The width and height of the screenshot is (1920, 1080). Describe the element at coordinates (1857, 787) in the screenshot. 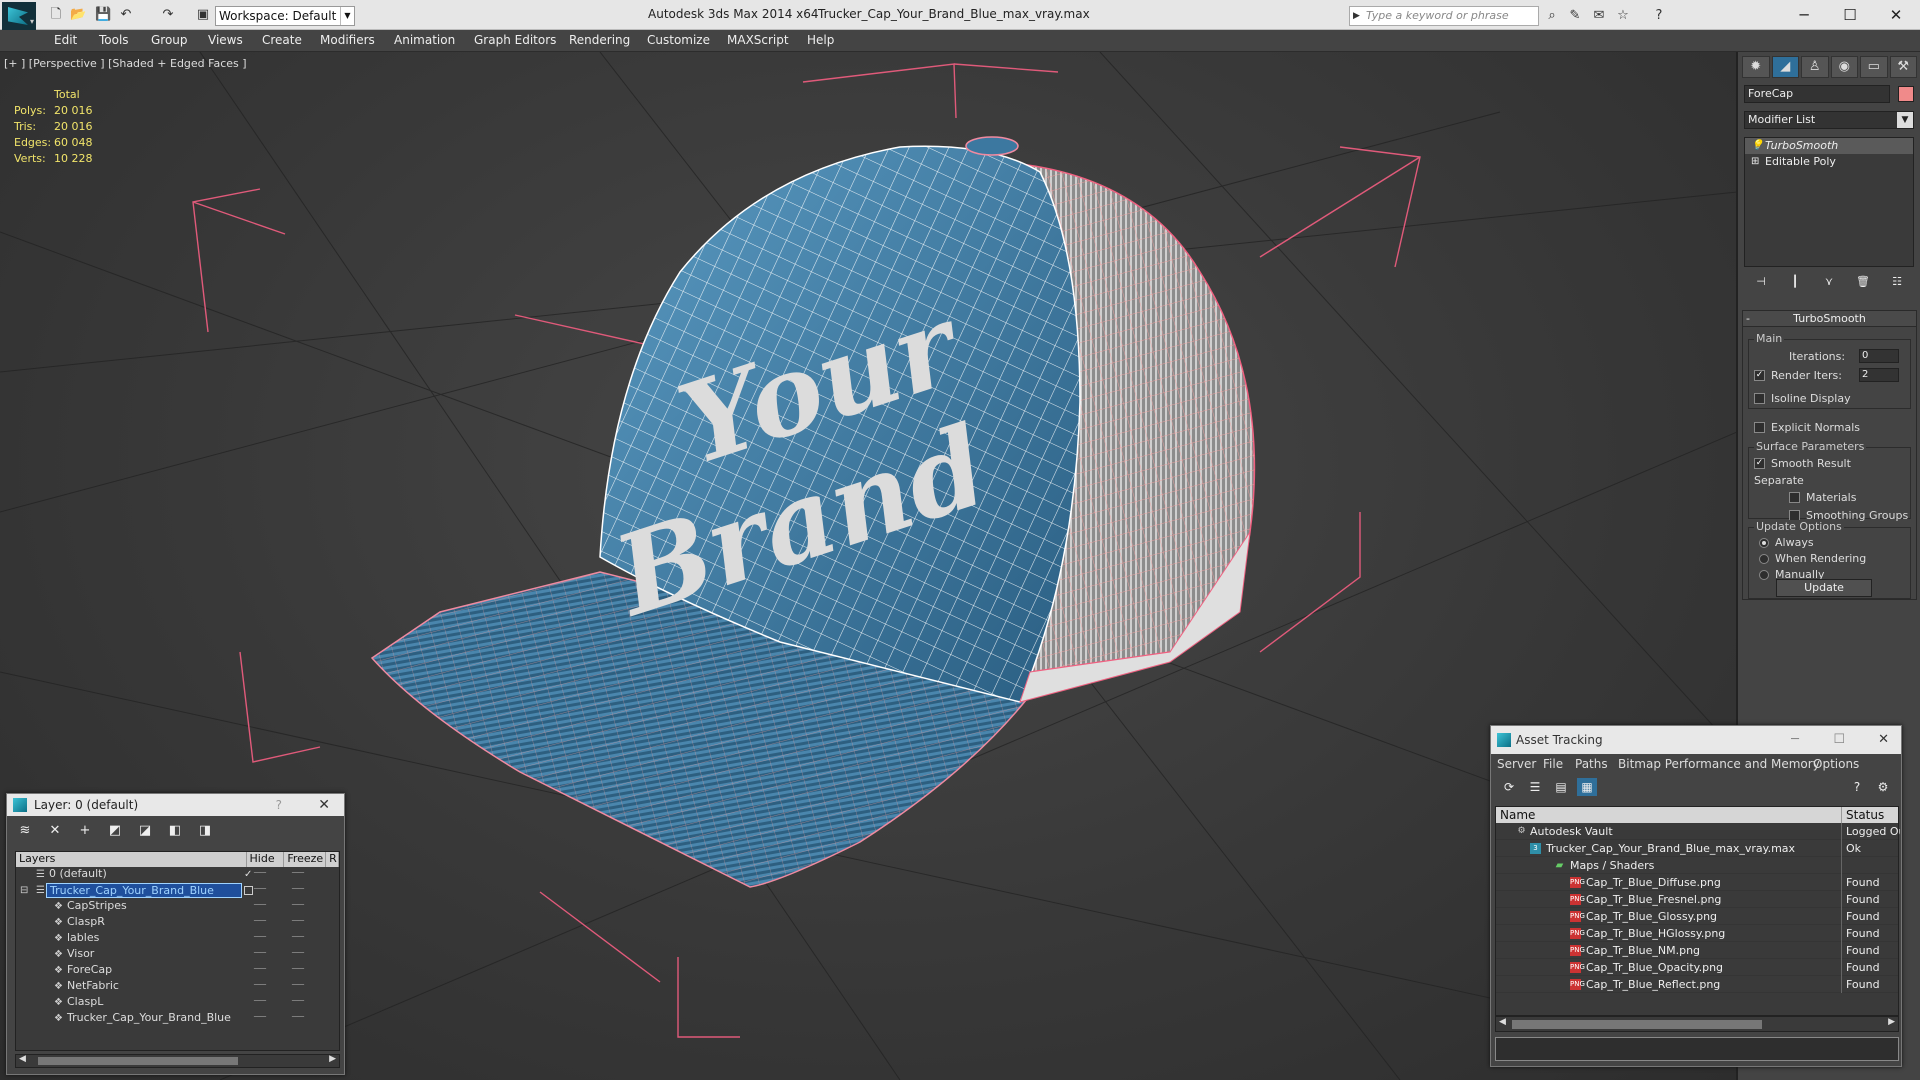

I see `vault-help-icon: ?` at that location.